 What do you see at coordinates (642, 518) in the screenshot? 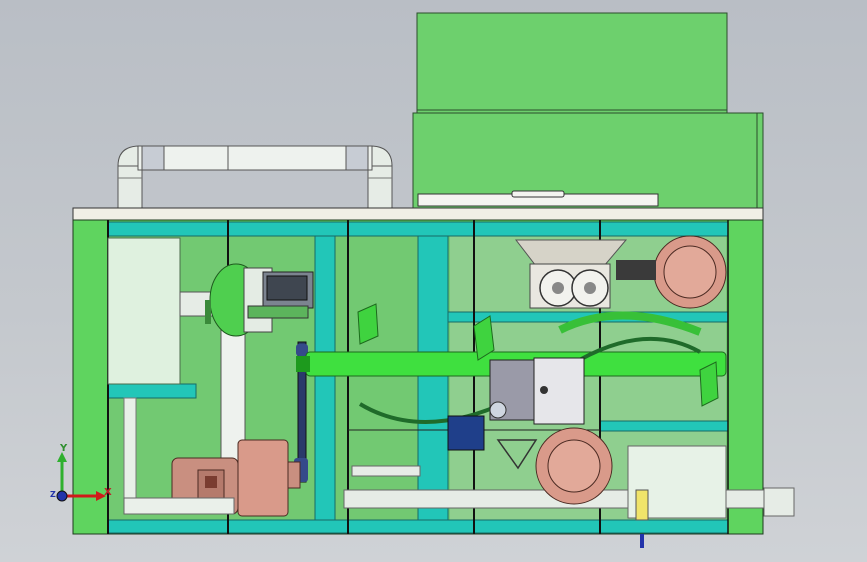
I see `drain-valve` at bounding box center [642, 518].